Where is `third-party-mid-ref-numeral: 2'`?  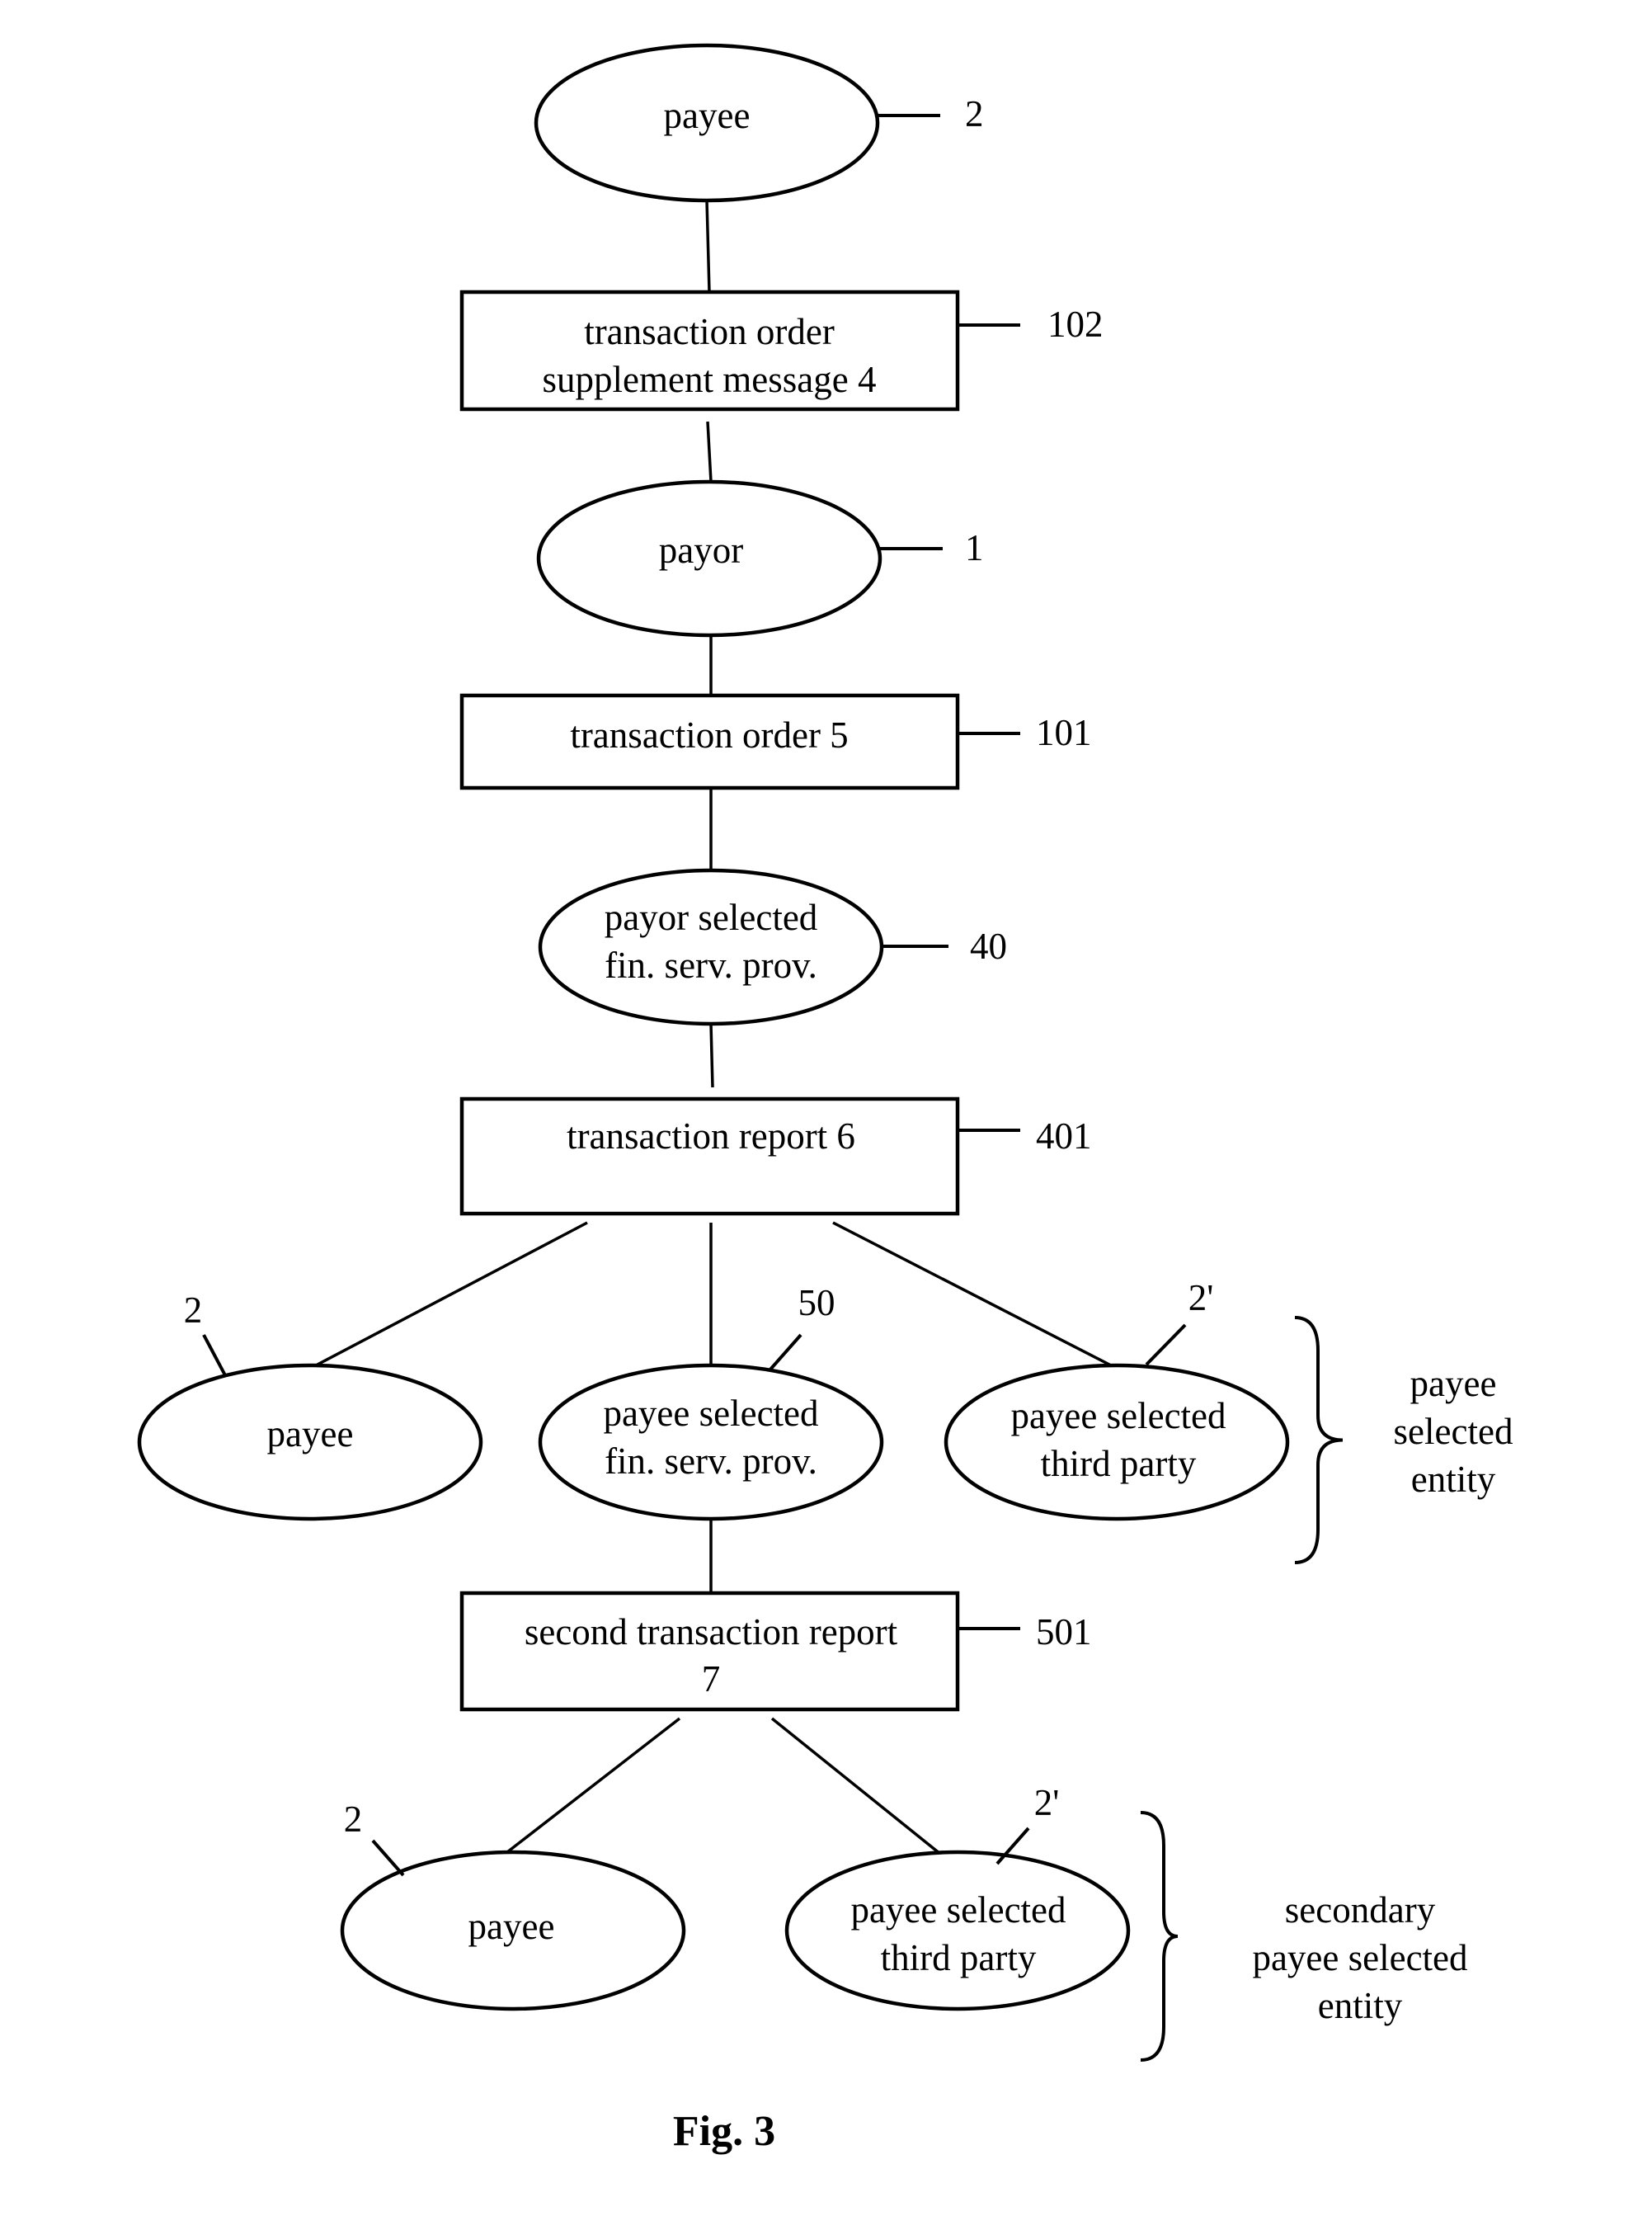 third-party-mid-ref-numeral: 2' is located at coordinates (1201, 1298).